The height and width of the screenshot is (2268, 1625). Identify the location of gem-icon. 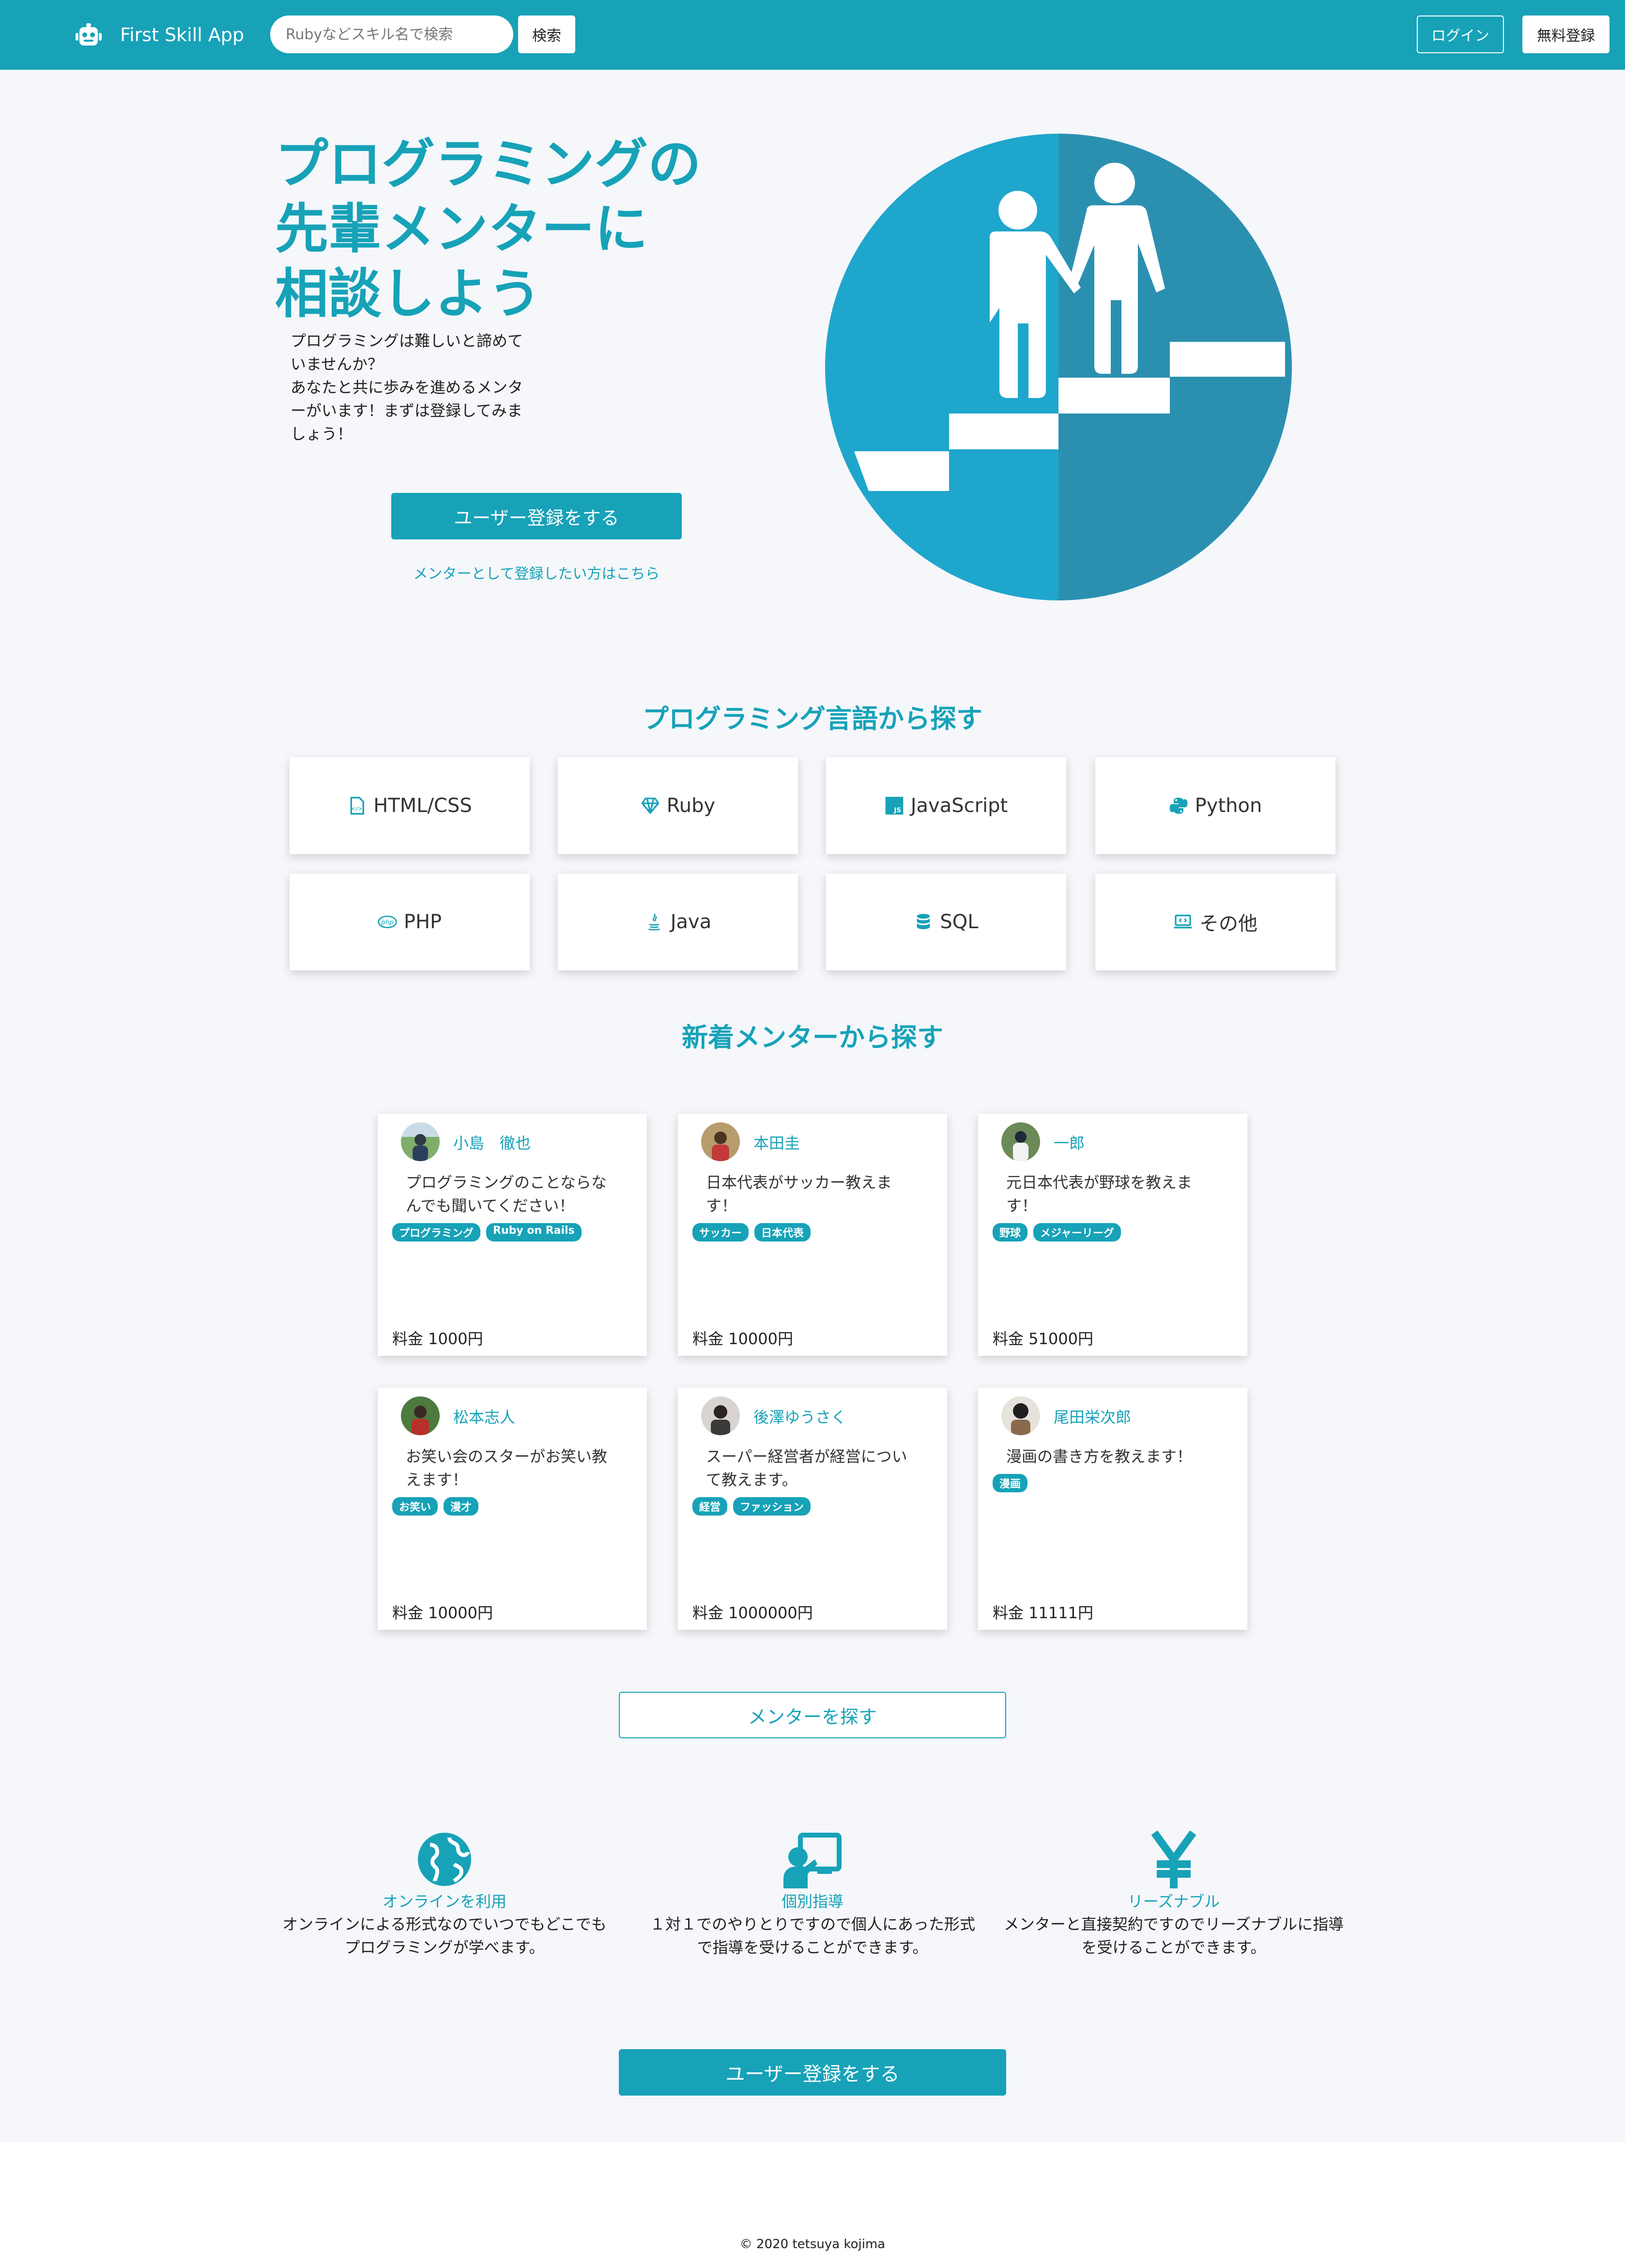
(650, 806).